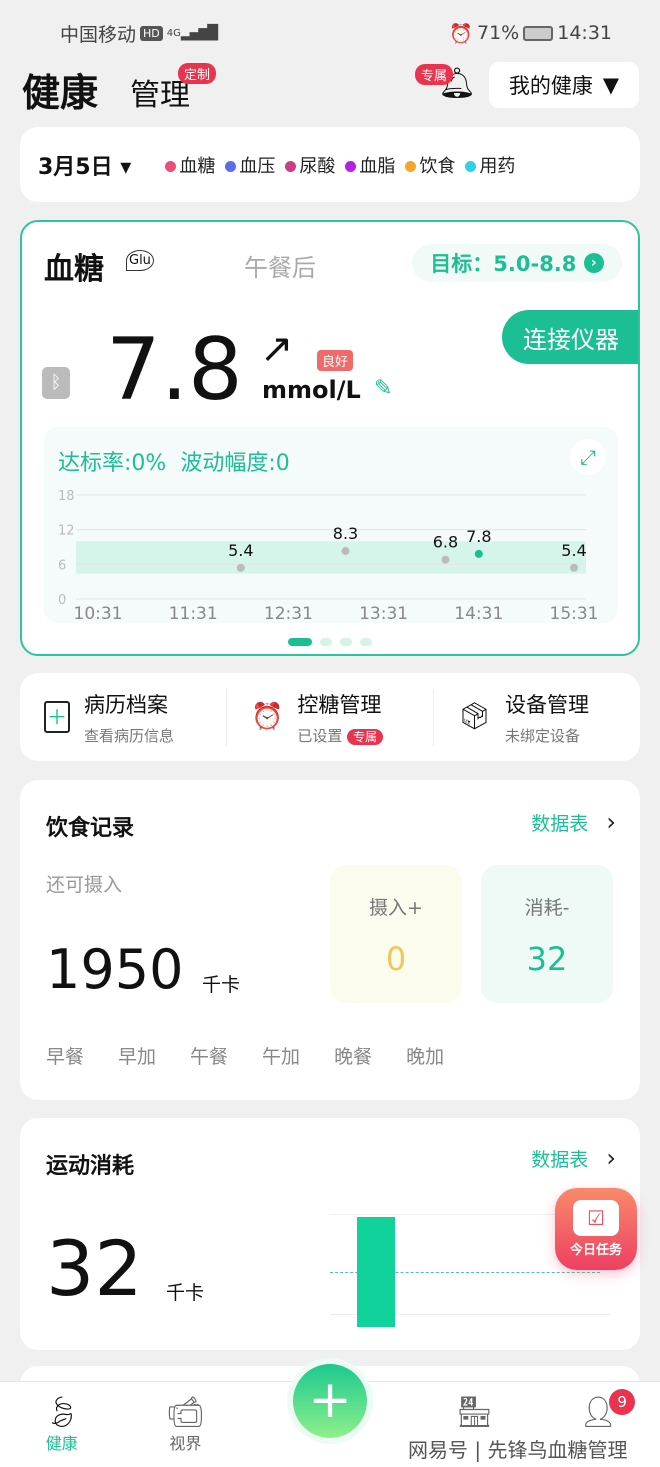 This screenshot has height=1467, width=660. Describe the element at coordinates (185, 1293) in the screenshot. I see `exercise-unit: 千卡` at that location.